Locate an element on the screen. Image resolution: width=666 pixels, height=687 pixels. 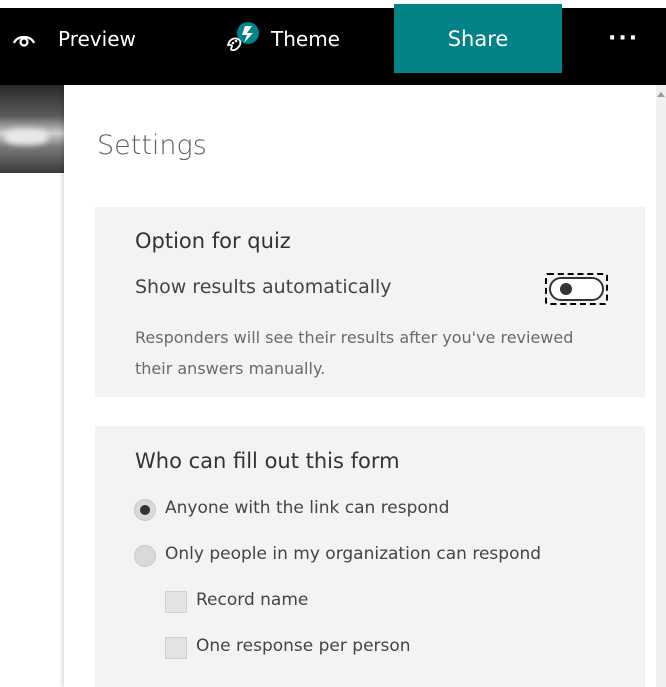
scroll-up-arrow-icon is located at coordinates (661, 94).